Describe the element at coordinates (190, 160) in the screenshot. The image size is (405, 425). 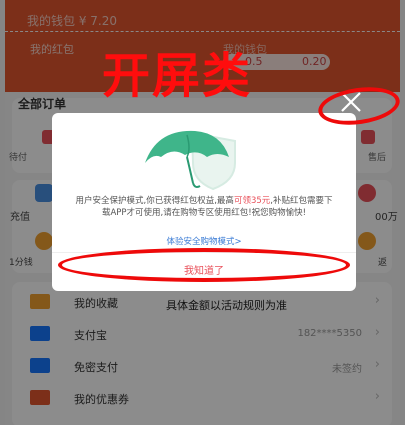
I see `umbrella-shield-icon` at that location.